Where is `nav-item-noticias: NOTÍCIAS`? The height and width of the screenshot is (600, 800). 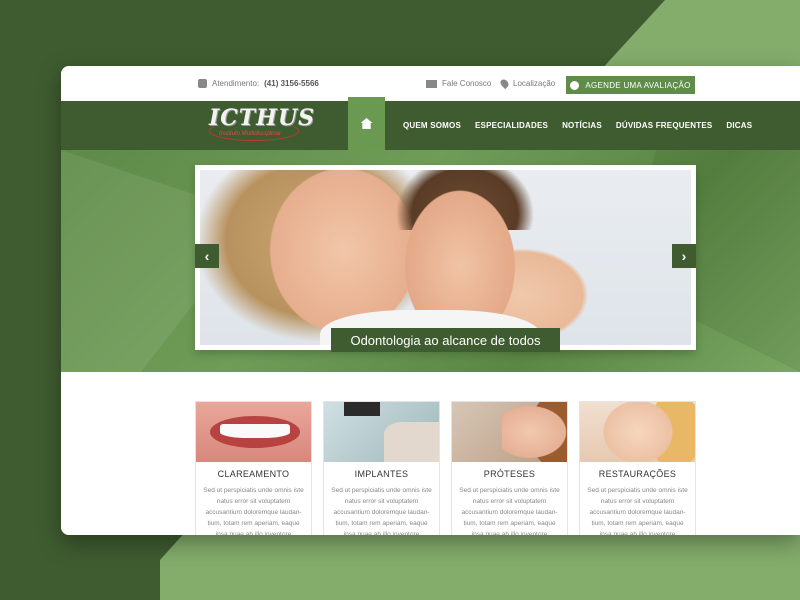
nav-item-noticias: NOTÍCIAS is located at coordinates (582, 125).